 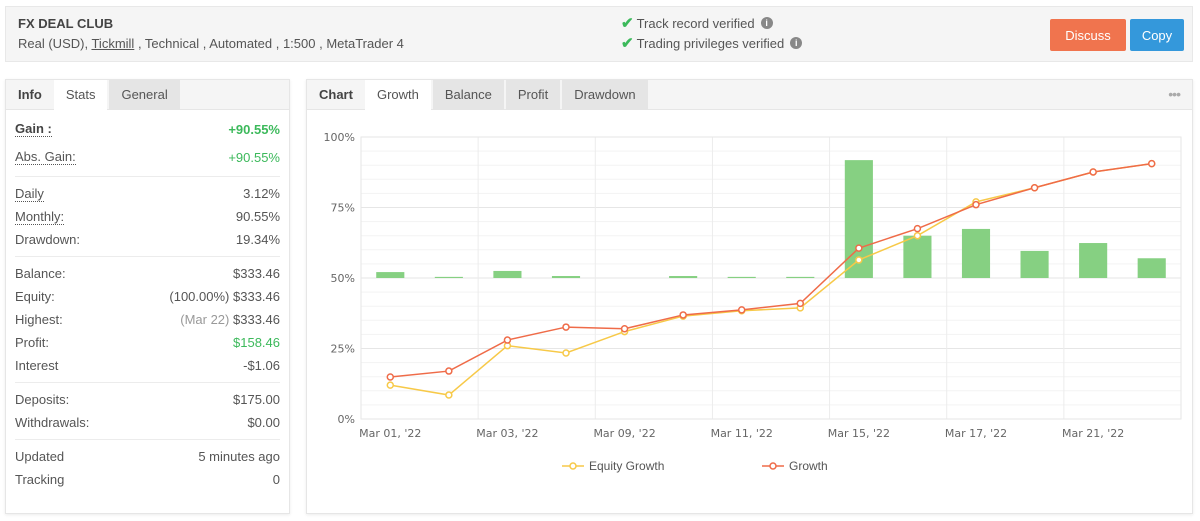 What do you see at coordinates (40, 217) in the screenshot?
I see `stat-label: Monthly:` at bounding box center [40, 217].